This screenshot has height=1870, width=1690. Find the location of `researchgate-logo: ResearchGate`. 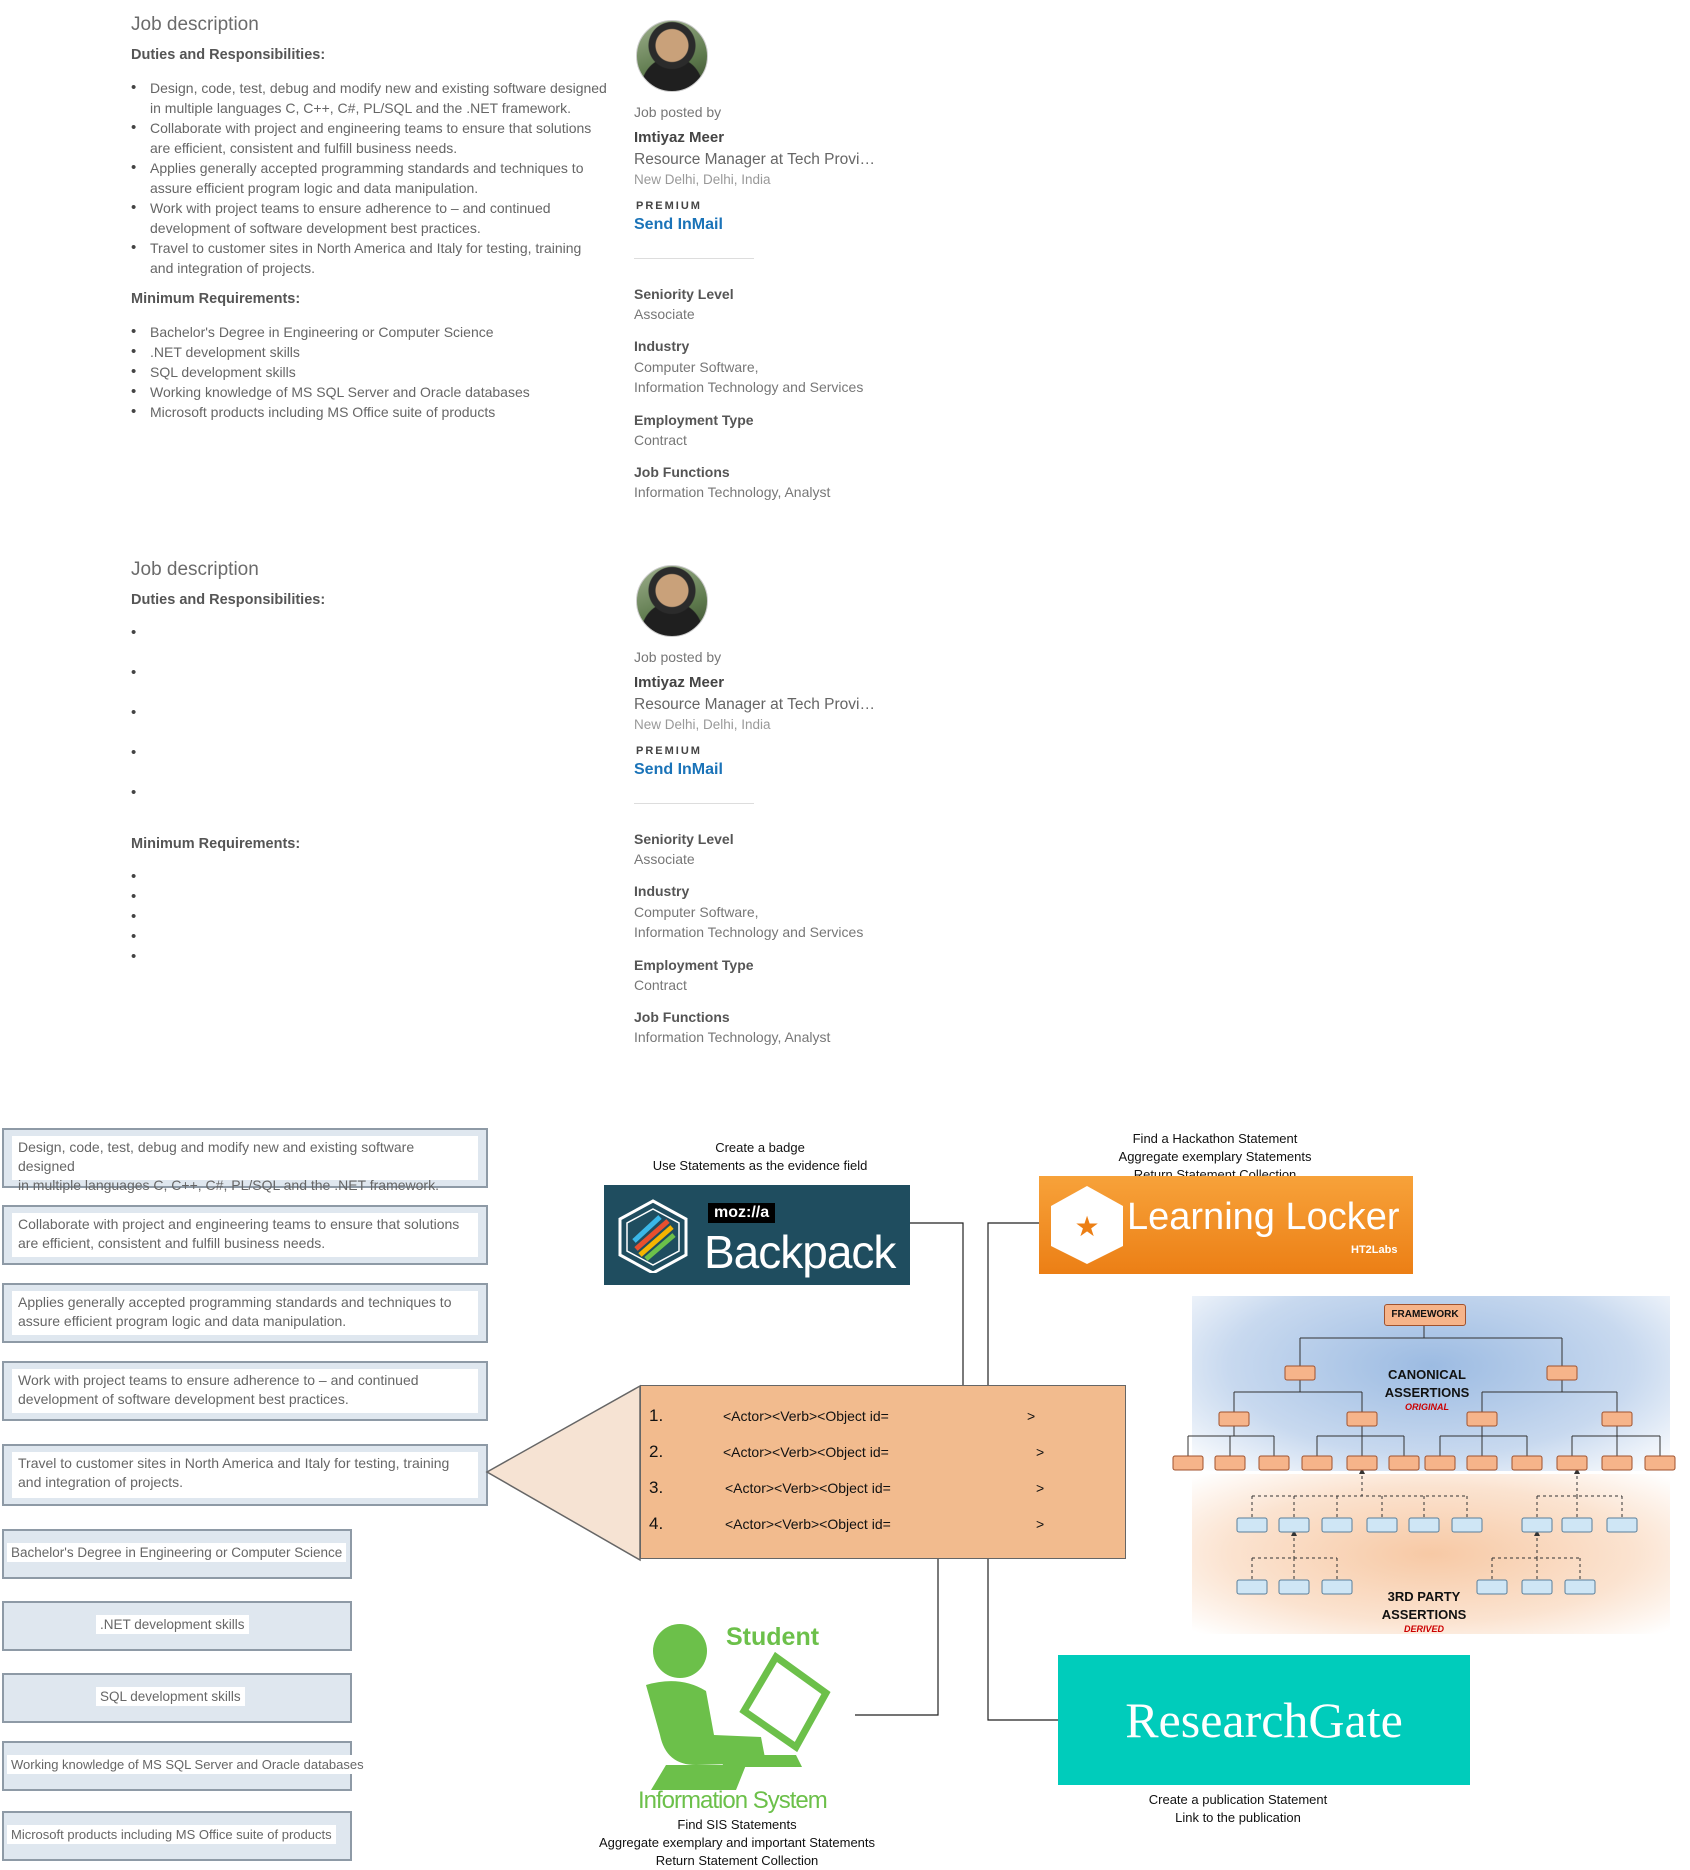

researchgate-logo: ResearchGate is located at coordinates (1264, 1720).